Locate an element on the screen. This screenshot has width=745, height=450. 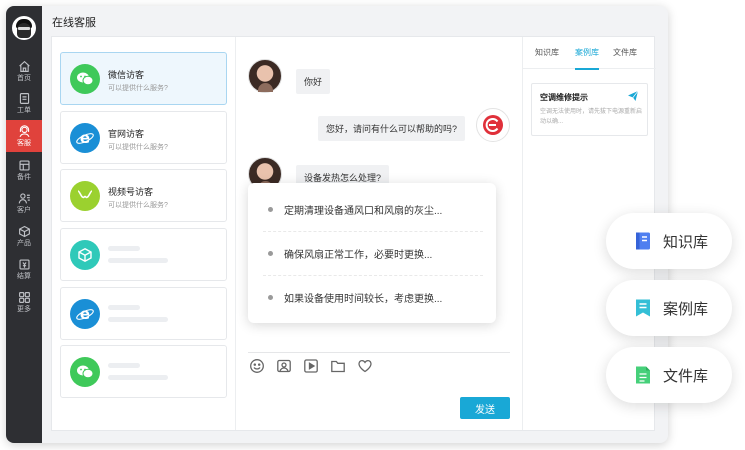
nav-item-parts: 备件 is located at coordinates (24, 170).